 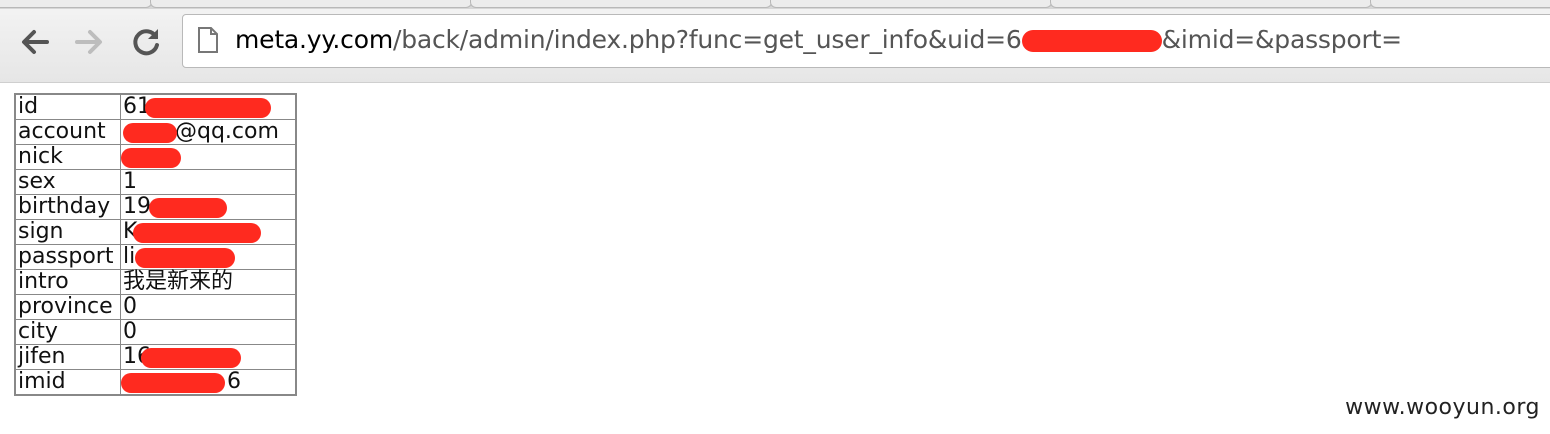 What do you see at coordinates (67, 382) in the screenshot?
I see `field-key: imid` at bounding box center [67, 382].